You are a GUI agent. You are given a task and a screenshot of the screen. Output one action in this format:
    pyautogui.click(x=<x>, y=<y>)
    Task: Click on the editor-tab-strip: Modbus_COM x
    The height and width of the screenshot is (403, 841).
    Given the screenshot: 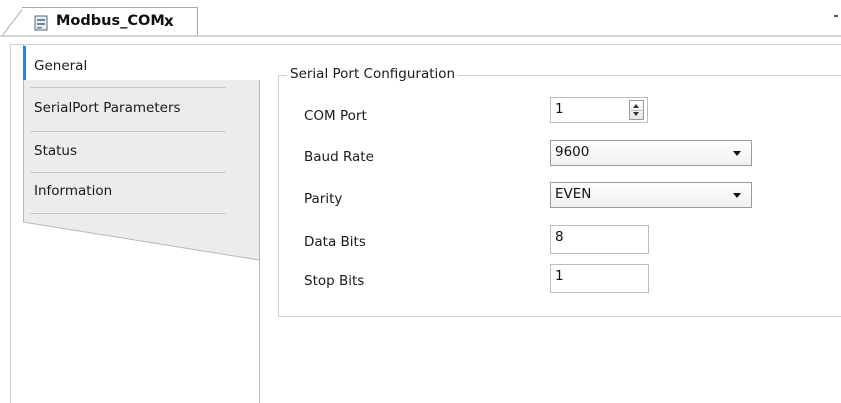 What is the action you would take?
    pyautogui.click(x=420, y=19)
    